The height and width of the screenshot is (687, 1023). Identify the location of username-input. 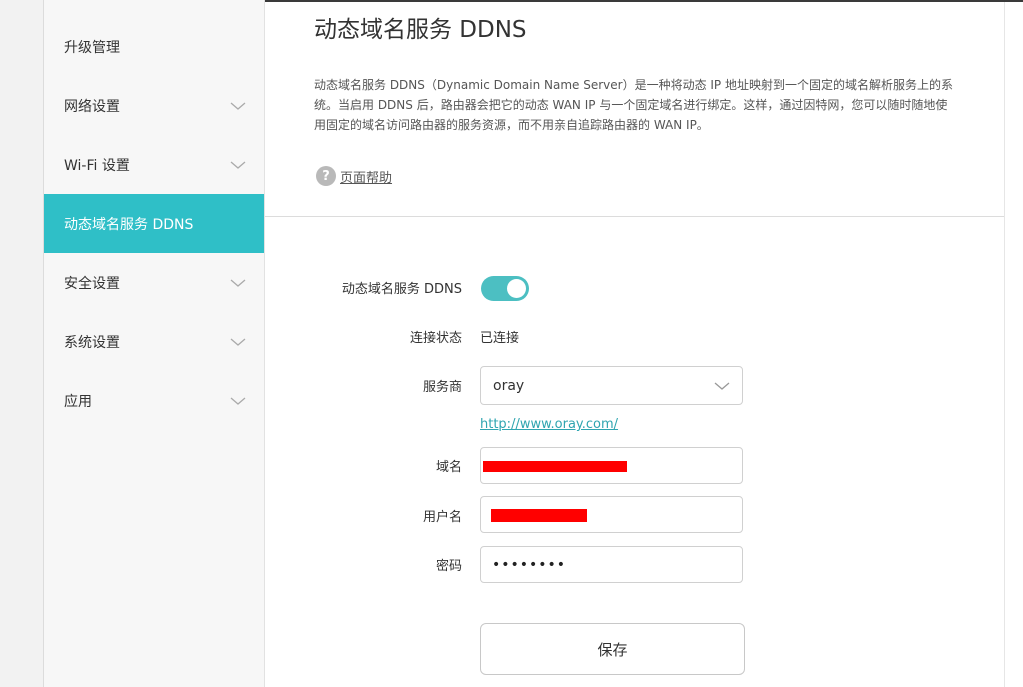
(611, 514).